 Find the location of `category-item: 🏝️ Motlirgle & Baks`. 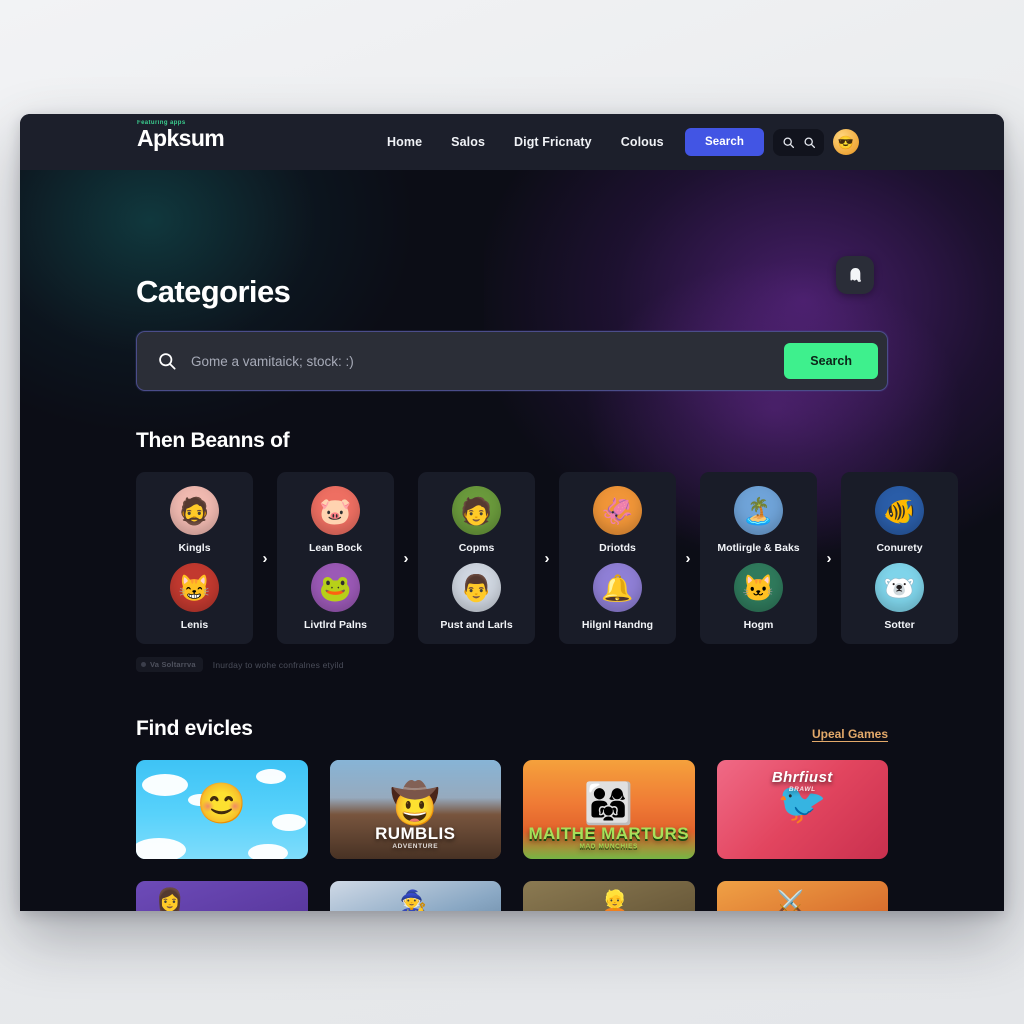

category-item: 🏝️ Motlirgle & Baks is located at coordinates (758, 520).